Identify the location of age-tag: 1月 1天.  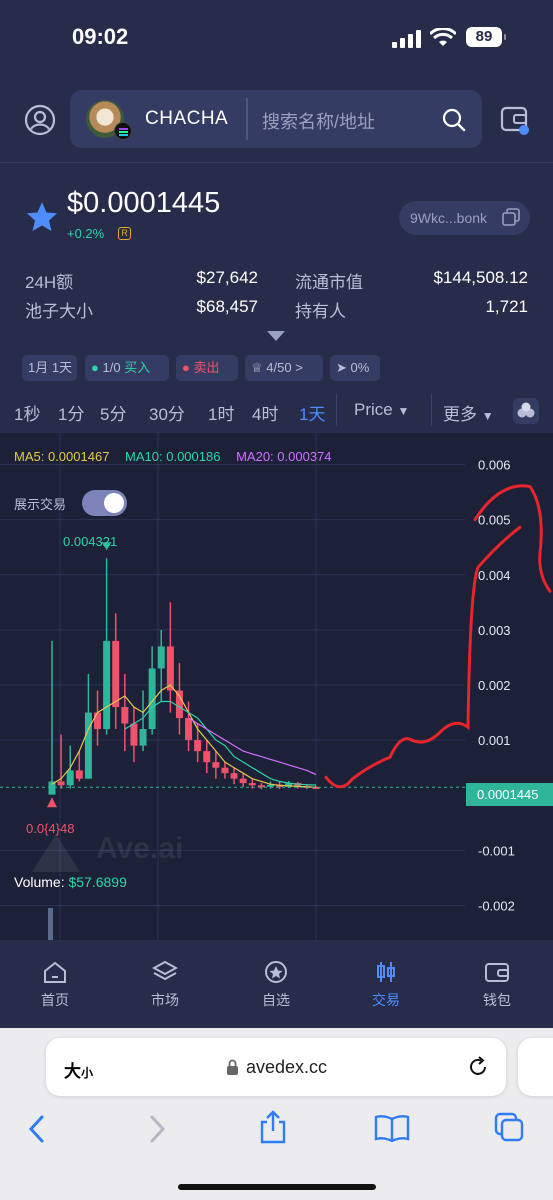
(49, 368).